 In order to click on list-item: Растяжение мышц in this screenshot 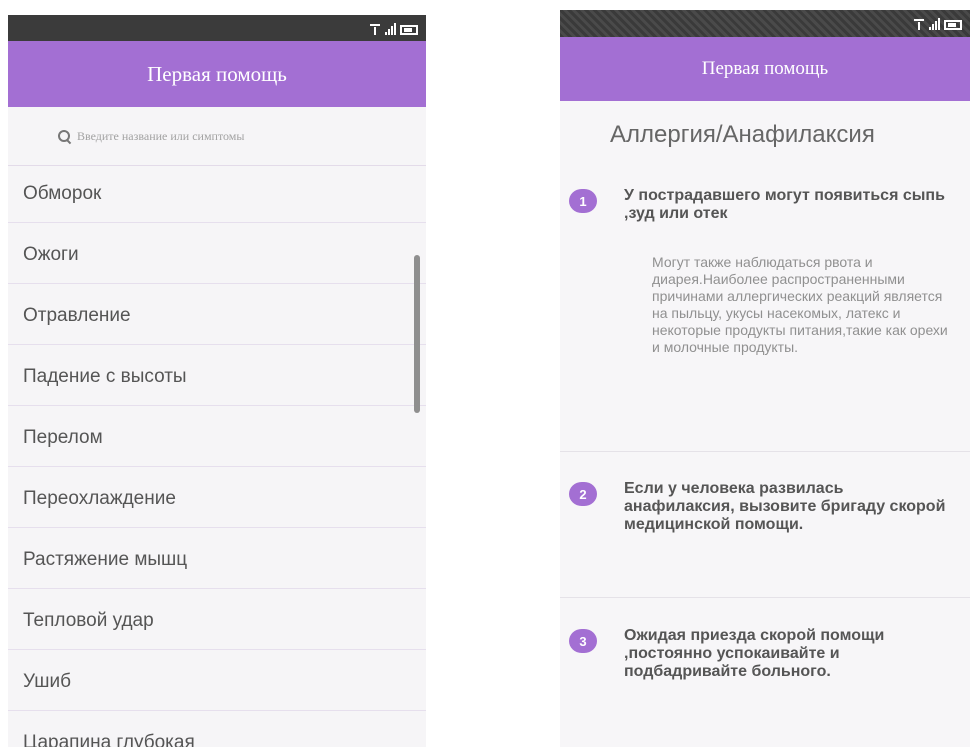, I will do `click(217, 560)`.